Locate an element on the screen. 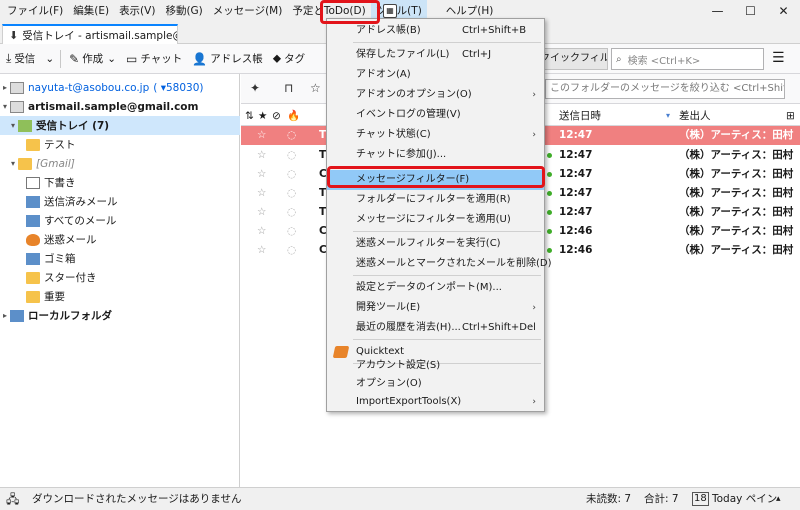  column-picker-icon: ⊞ is located at coordinates (790, 116).